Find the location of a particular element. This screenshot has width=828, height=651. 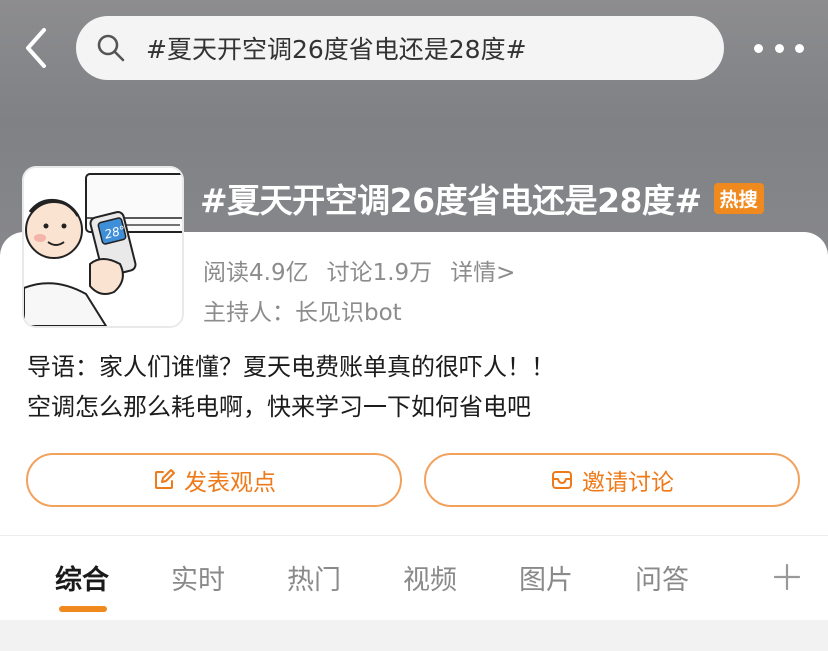

more-dots-icon is located at coordinates (758, 48).